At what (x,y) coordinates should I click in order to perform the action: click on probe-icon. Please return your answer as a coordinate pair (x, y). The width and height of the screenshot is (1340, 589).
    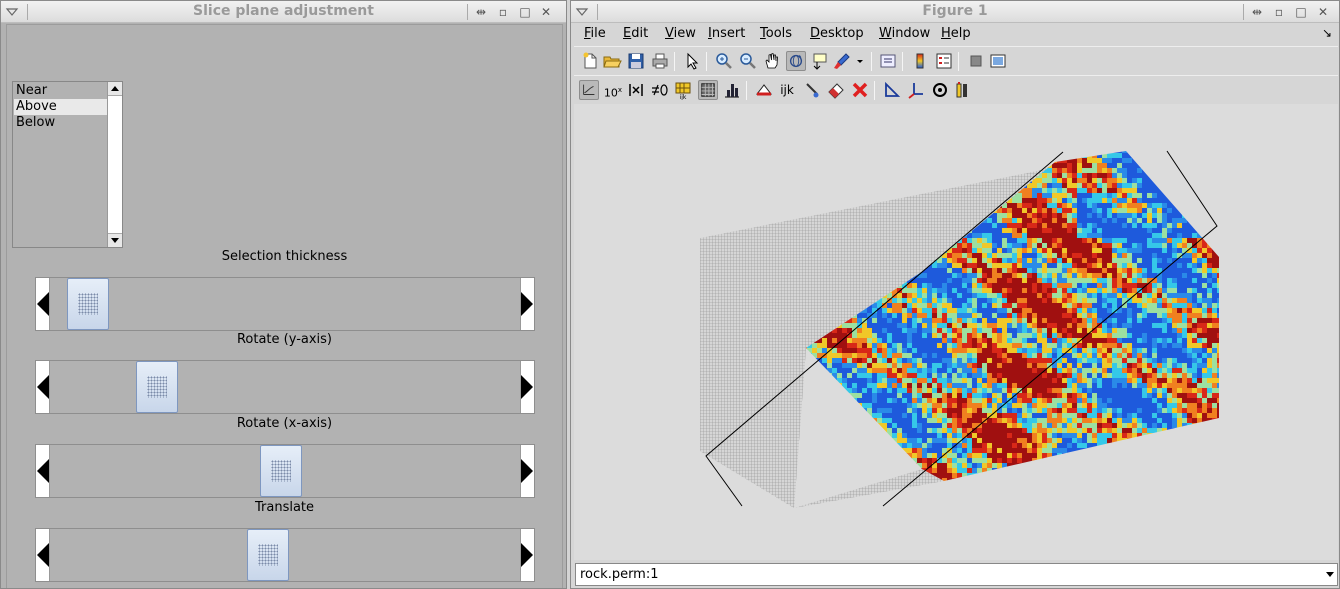
    Looking at the image, I should click on (812, 90).